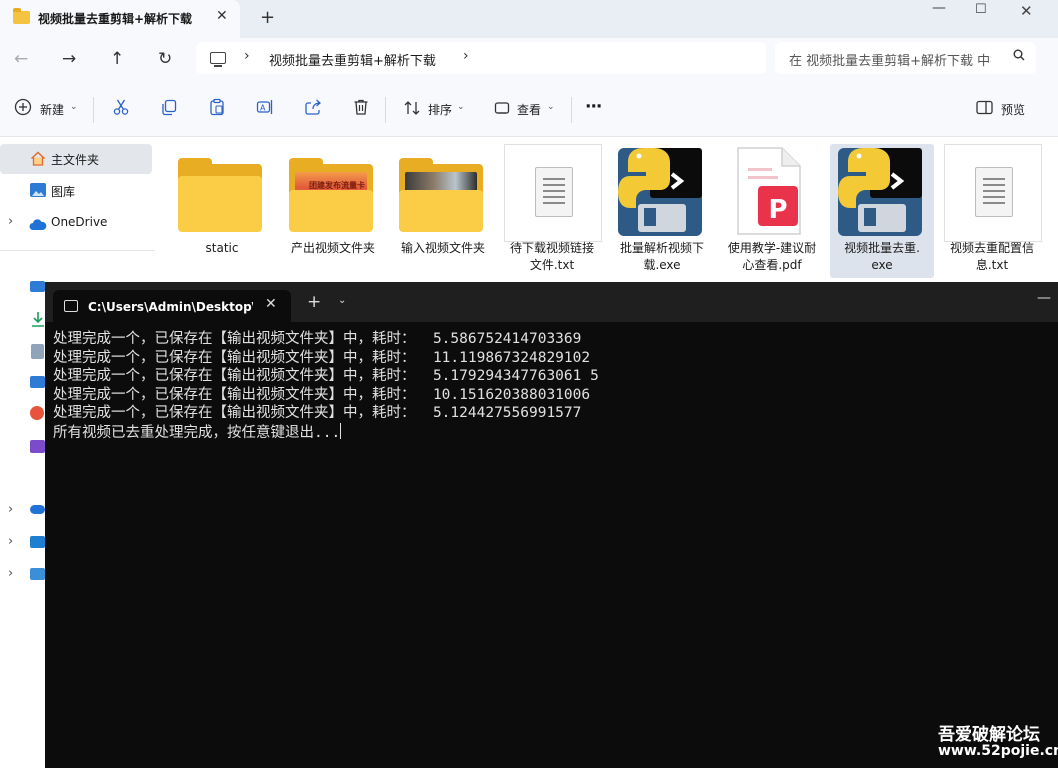 The image size is (1058, 768). I want to click on list-item: 视频去重配置信 息.txt, so click(992, 211).